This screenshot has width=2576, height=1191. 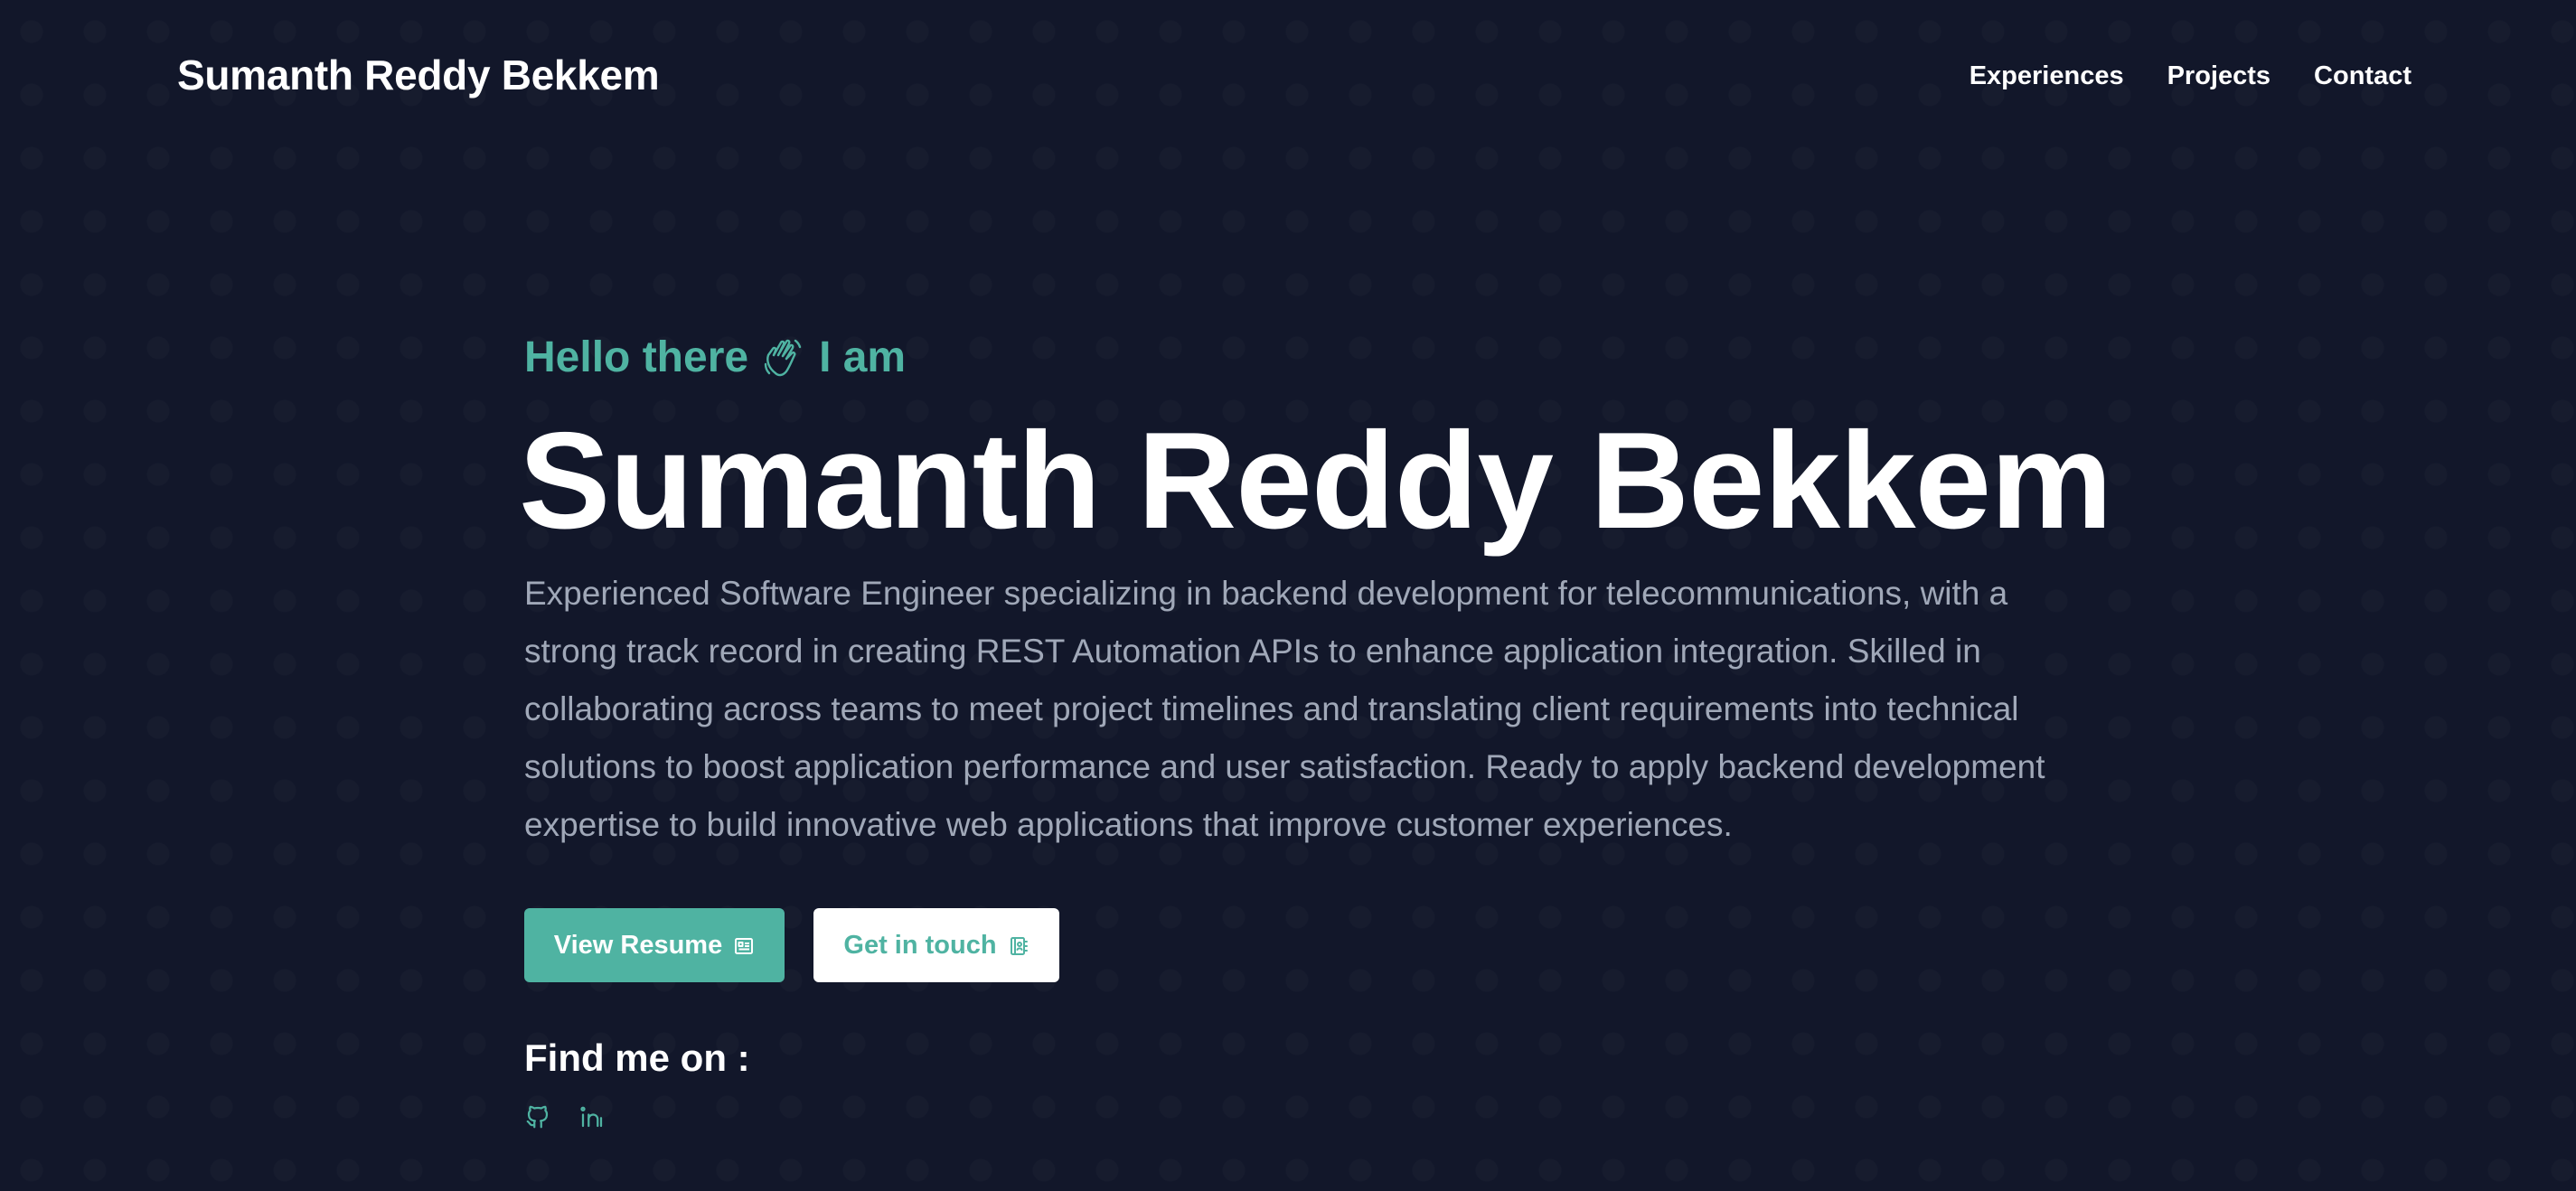 I want to click on linkedin-icon, so click(x=592, y=1116).